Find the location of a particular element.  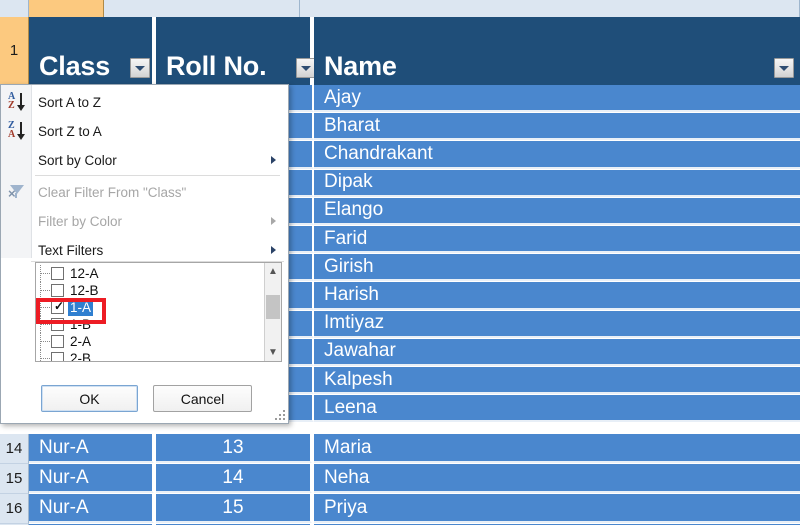

menu-item-sort-z-to-a: Z A Sort Z to A is located at coordinates (144, 131).